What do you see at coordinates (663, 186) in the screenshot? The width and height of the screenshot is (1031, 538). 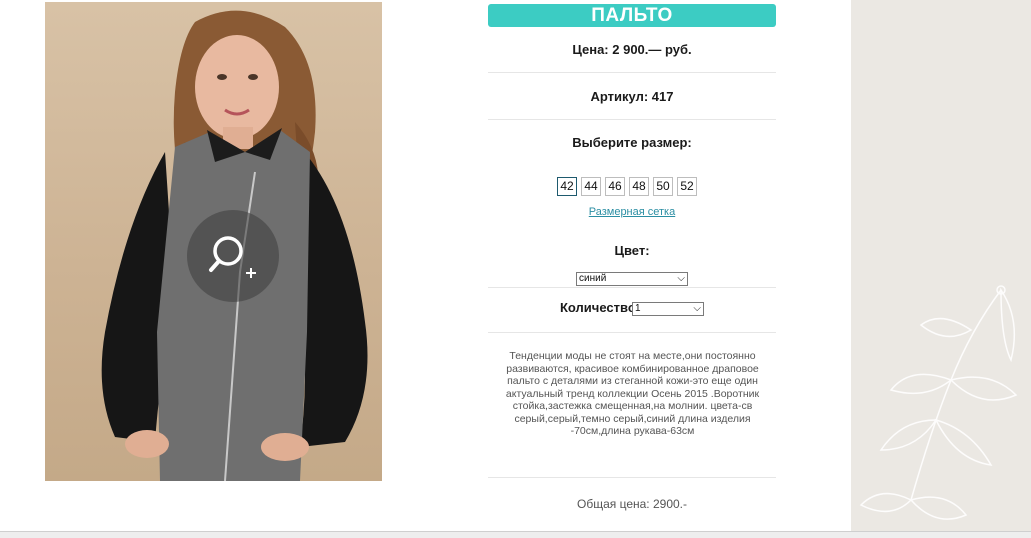 I see `size-option-50: 50` at bounding box center [663, 186].